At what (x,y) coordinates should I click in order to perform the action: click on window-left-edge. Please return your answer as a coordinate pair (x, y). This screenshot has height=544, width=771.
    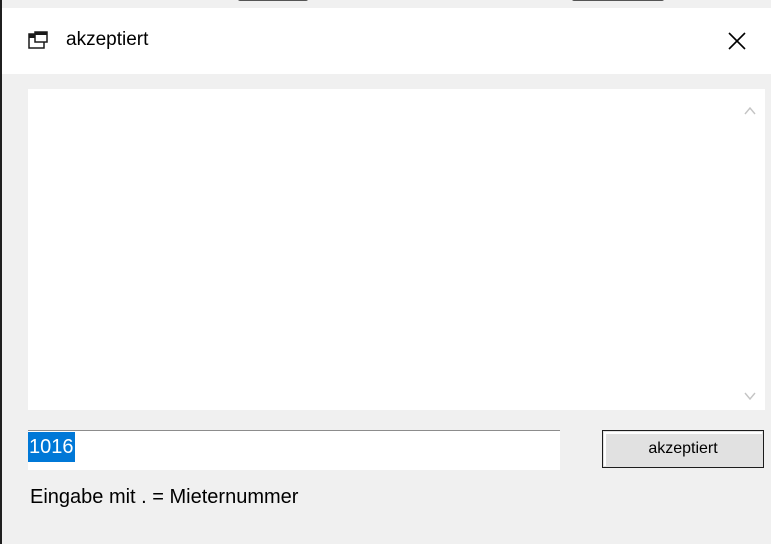
    Looking at the image, I should click on (1, 272).